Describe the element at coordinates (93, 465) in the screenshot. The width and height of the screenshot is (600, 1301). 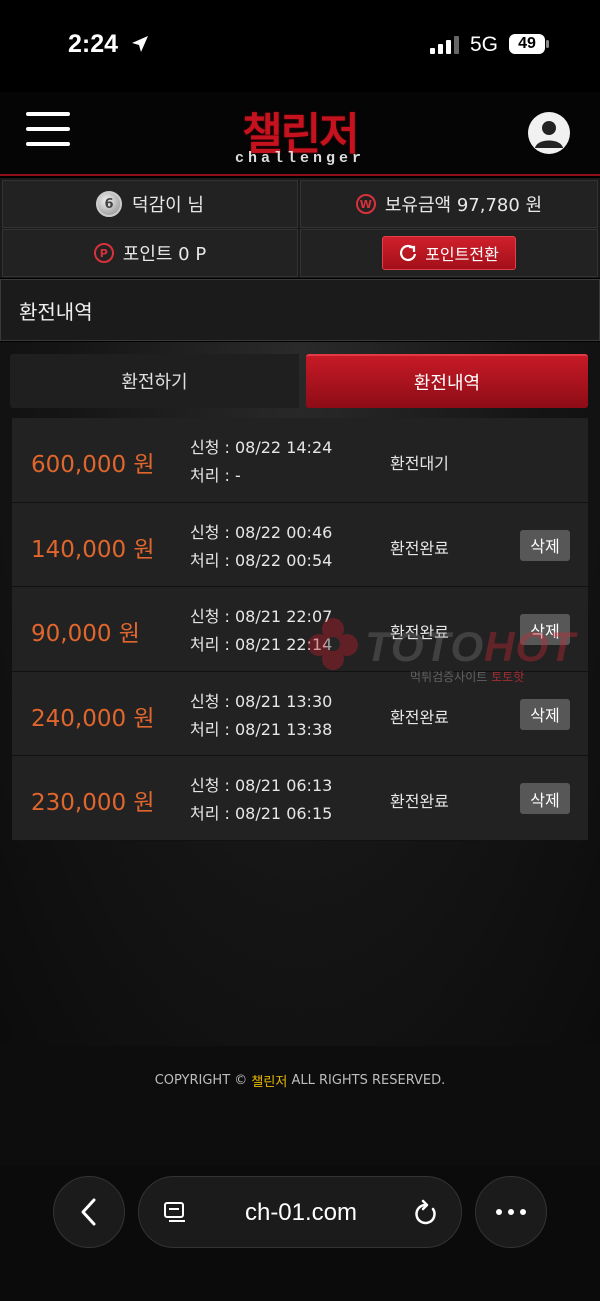
I see `history-amount: 600,000 원` at that location.